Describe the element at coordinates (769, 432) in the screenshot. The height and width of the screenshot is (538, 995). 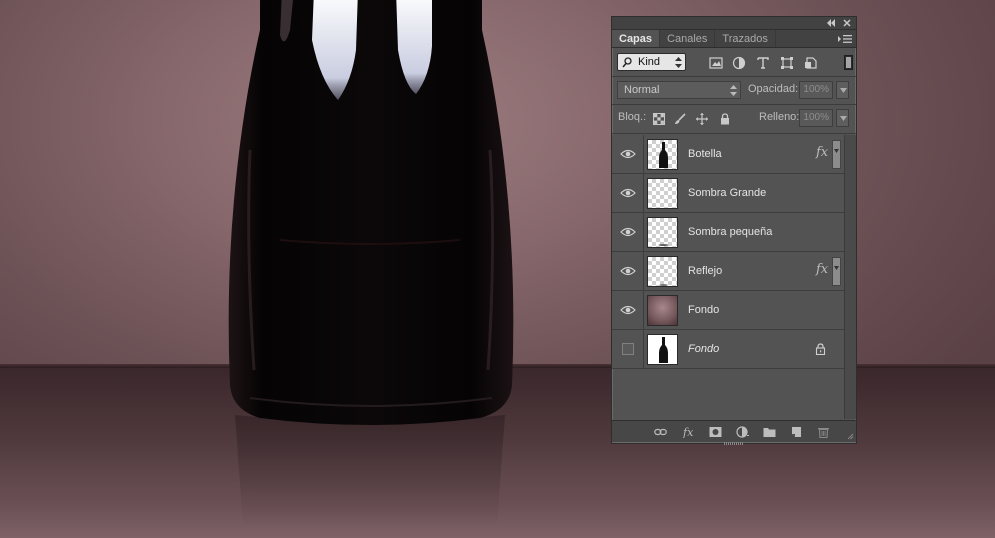
I see `new-group-folder-icon` at that location.